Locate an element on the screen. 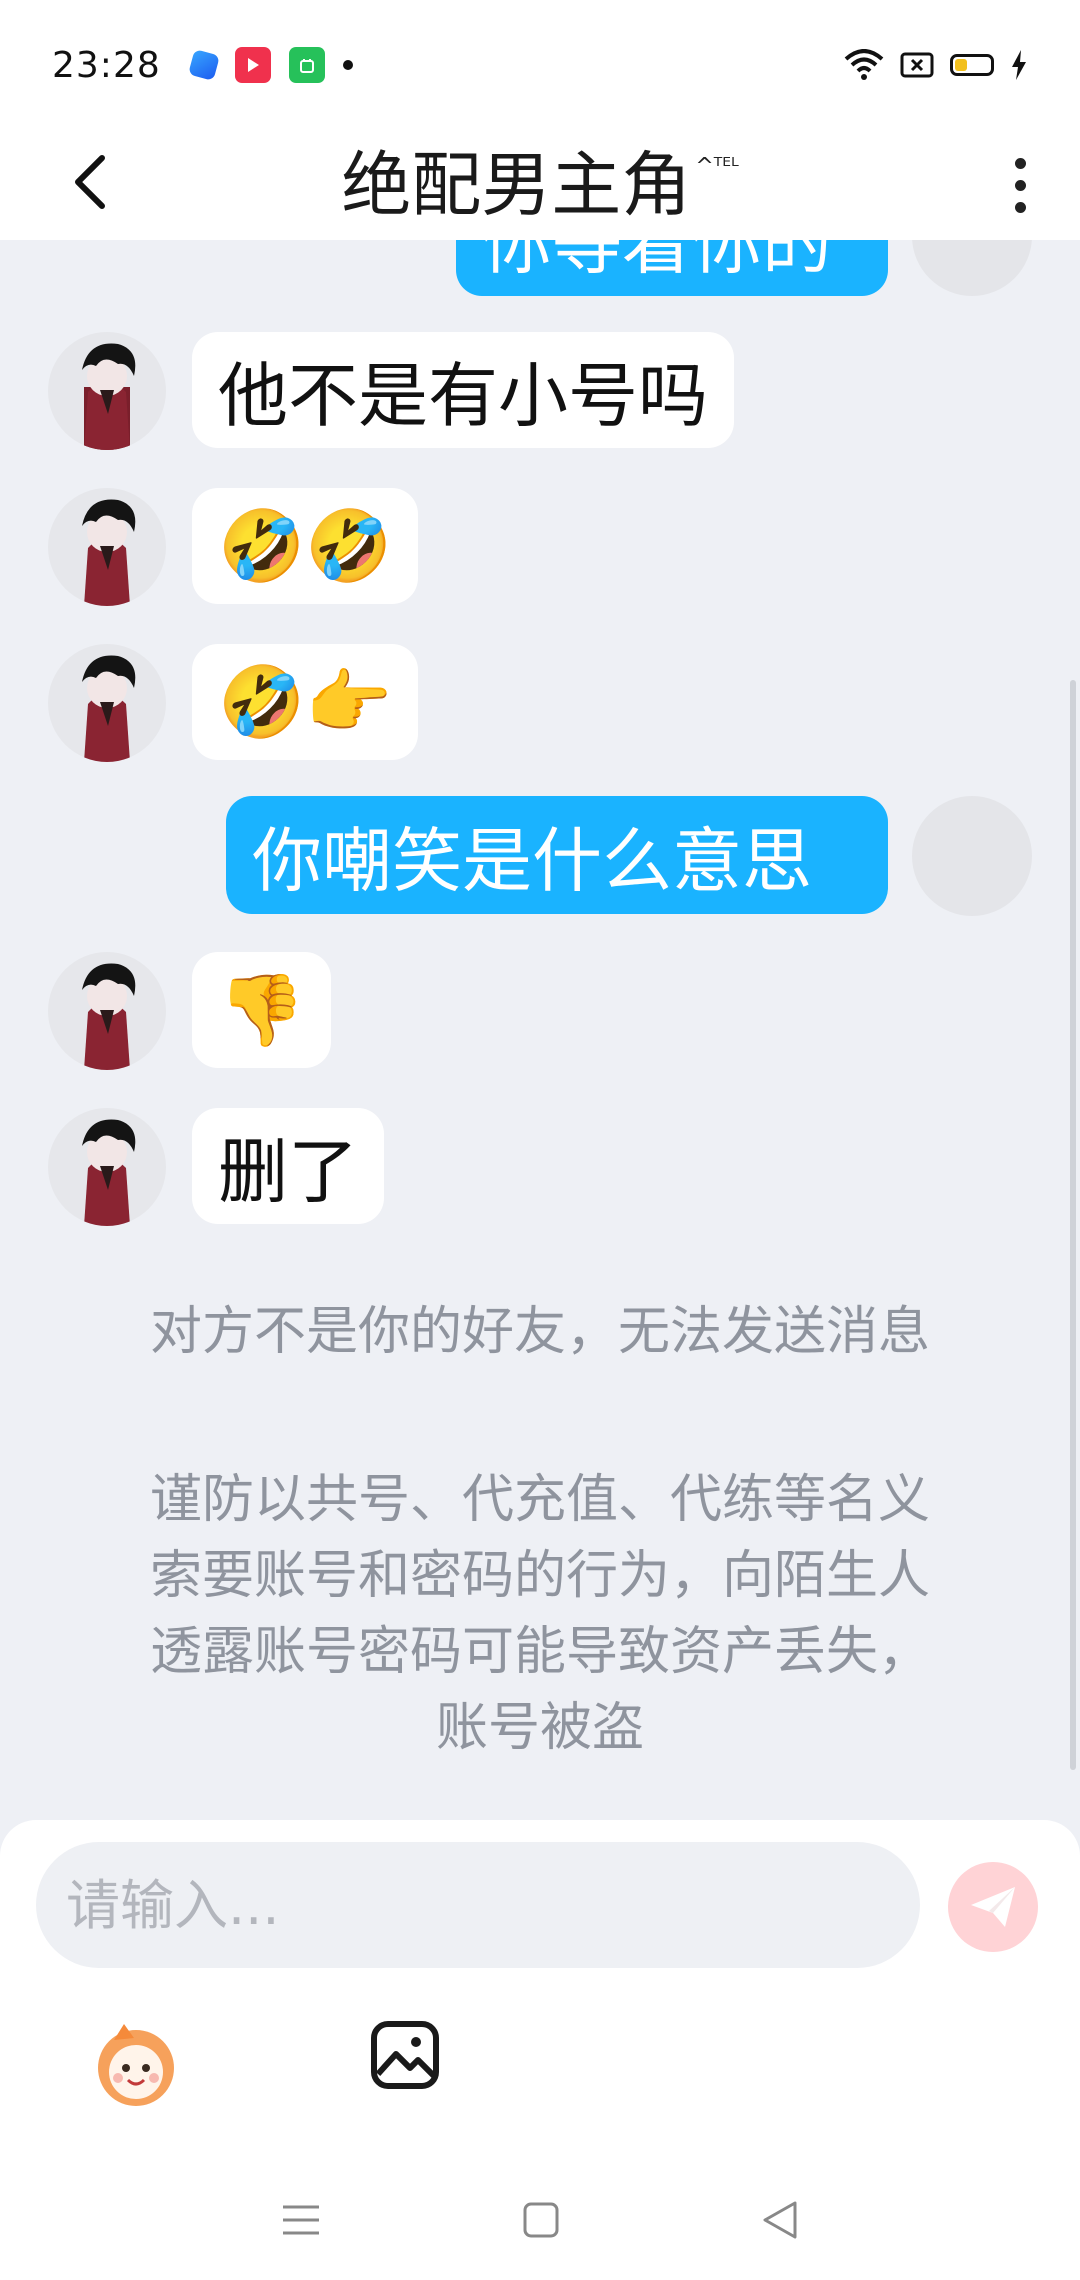  chat-title: 绝配男主角 is located at coordinates (516, 185).